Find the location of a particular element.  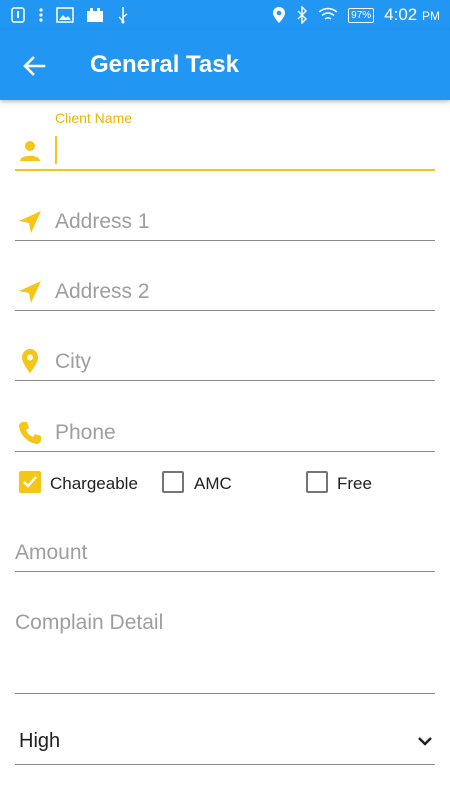

complain-detail-input: Complain Detail is located at coordinates (89, 623).